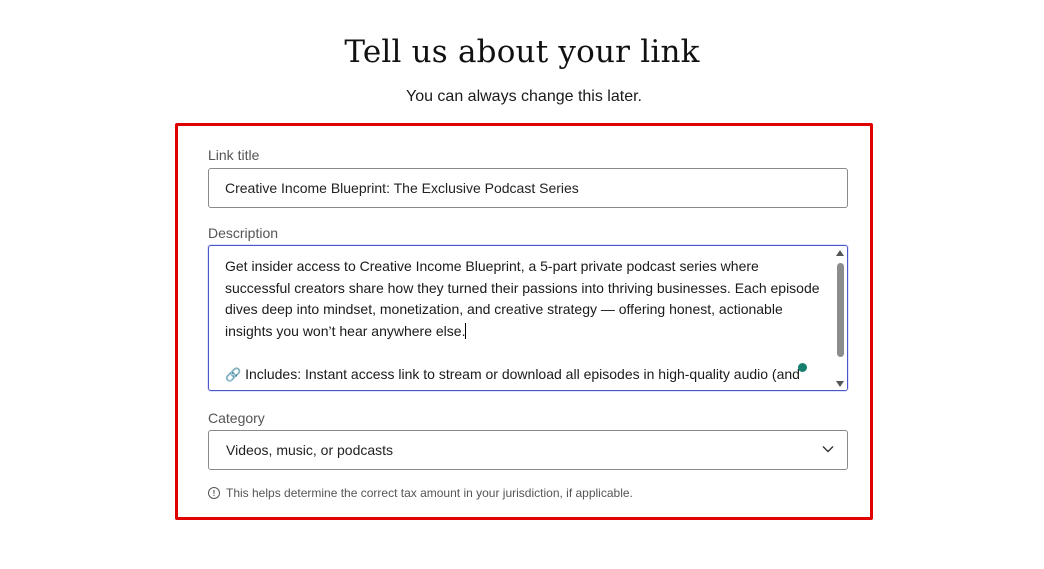  I want to click on grammarly-indicator-icon, so click(802, 367).